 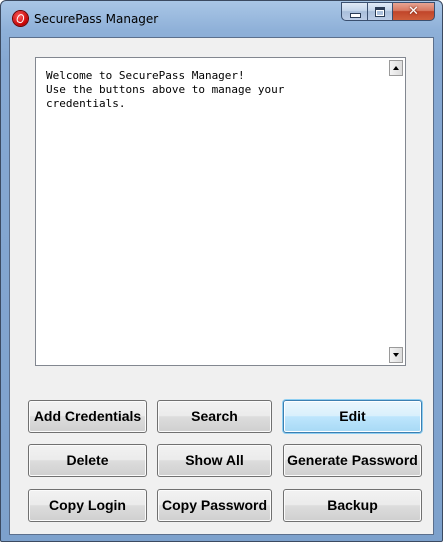 What do you see at coordinates (221, 19) in the screenshot?
I see `title-bar: SecurePass Manager ✕` at bounding box center [221, 19].